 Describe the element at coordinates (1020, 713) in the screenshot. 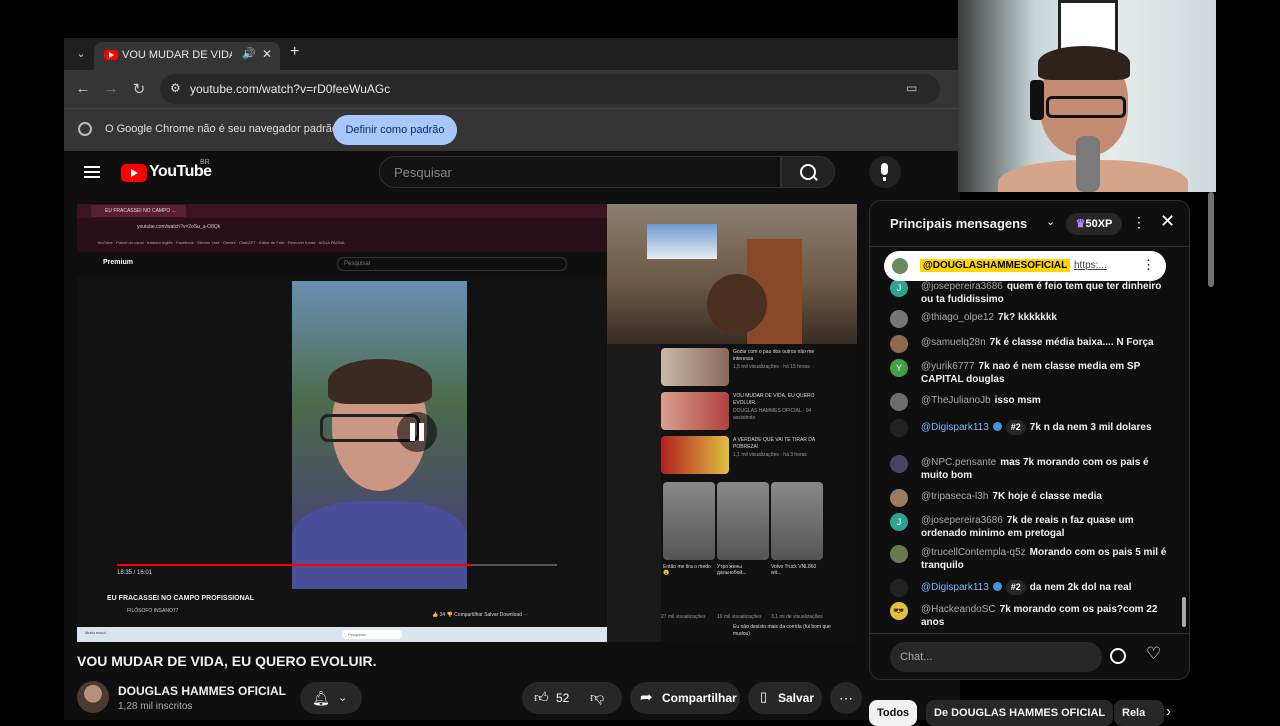

I see `chip-channel: De DOUGLAS HAMMES OFICIAL` at that location.